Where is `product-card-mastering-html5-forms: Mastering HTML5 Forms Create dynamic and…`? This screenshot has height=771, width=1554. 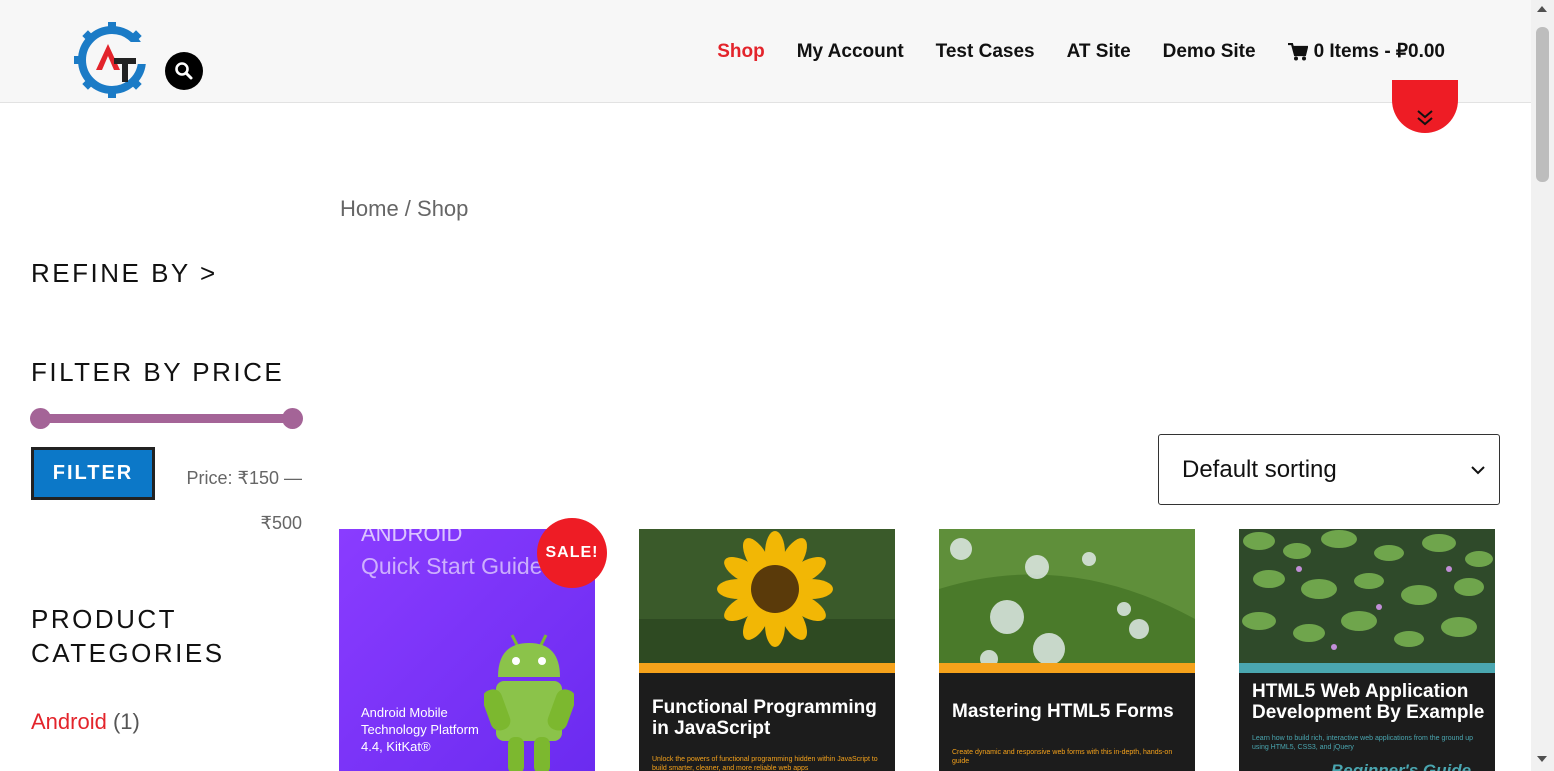
product-card-mastering-html5-forms: Mastering HTML5 Forms Create dynamic and… is located at coordinates (1067, 650).